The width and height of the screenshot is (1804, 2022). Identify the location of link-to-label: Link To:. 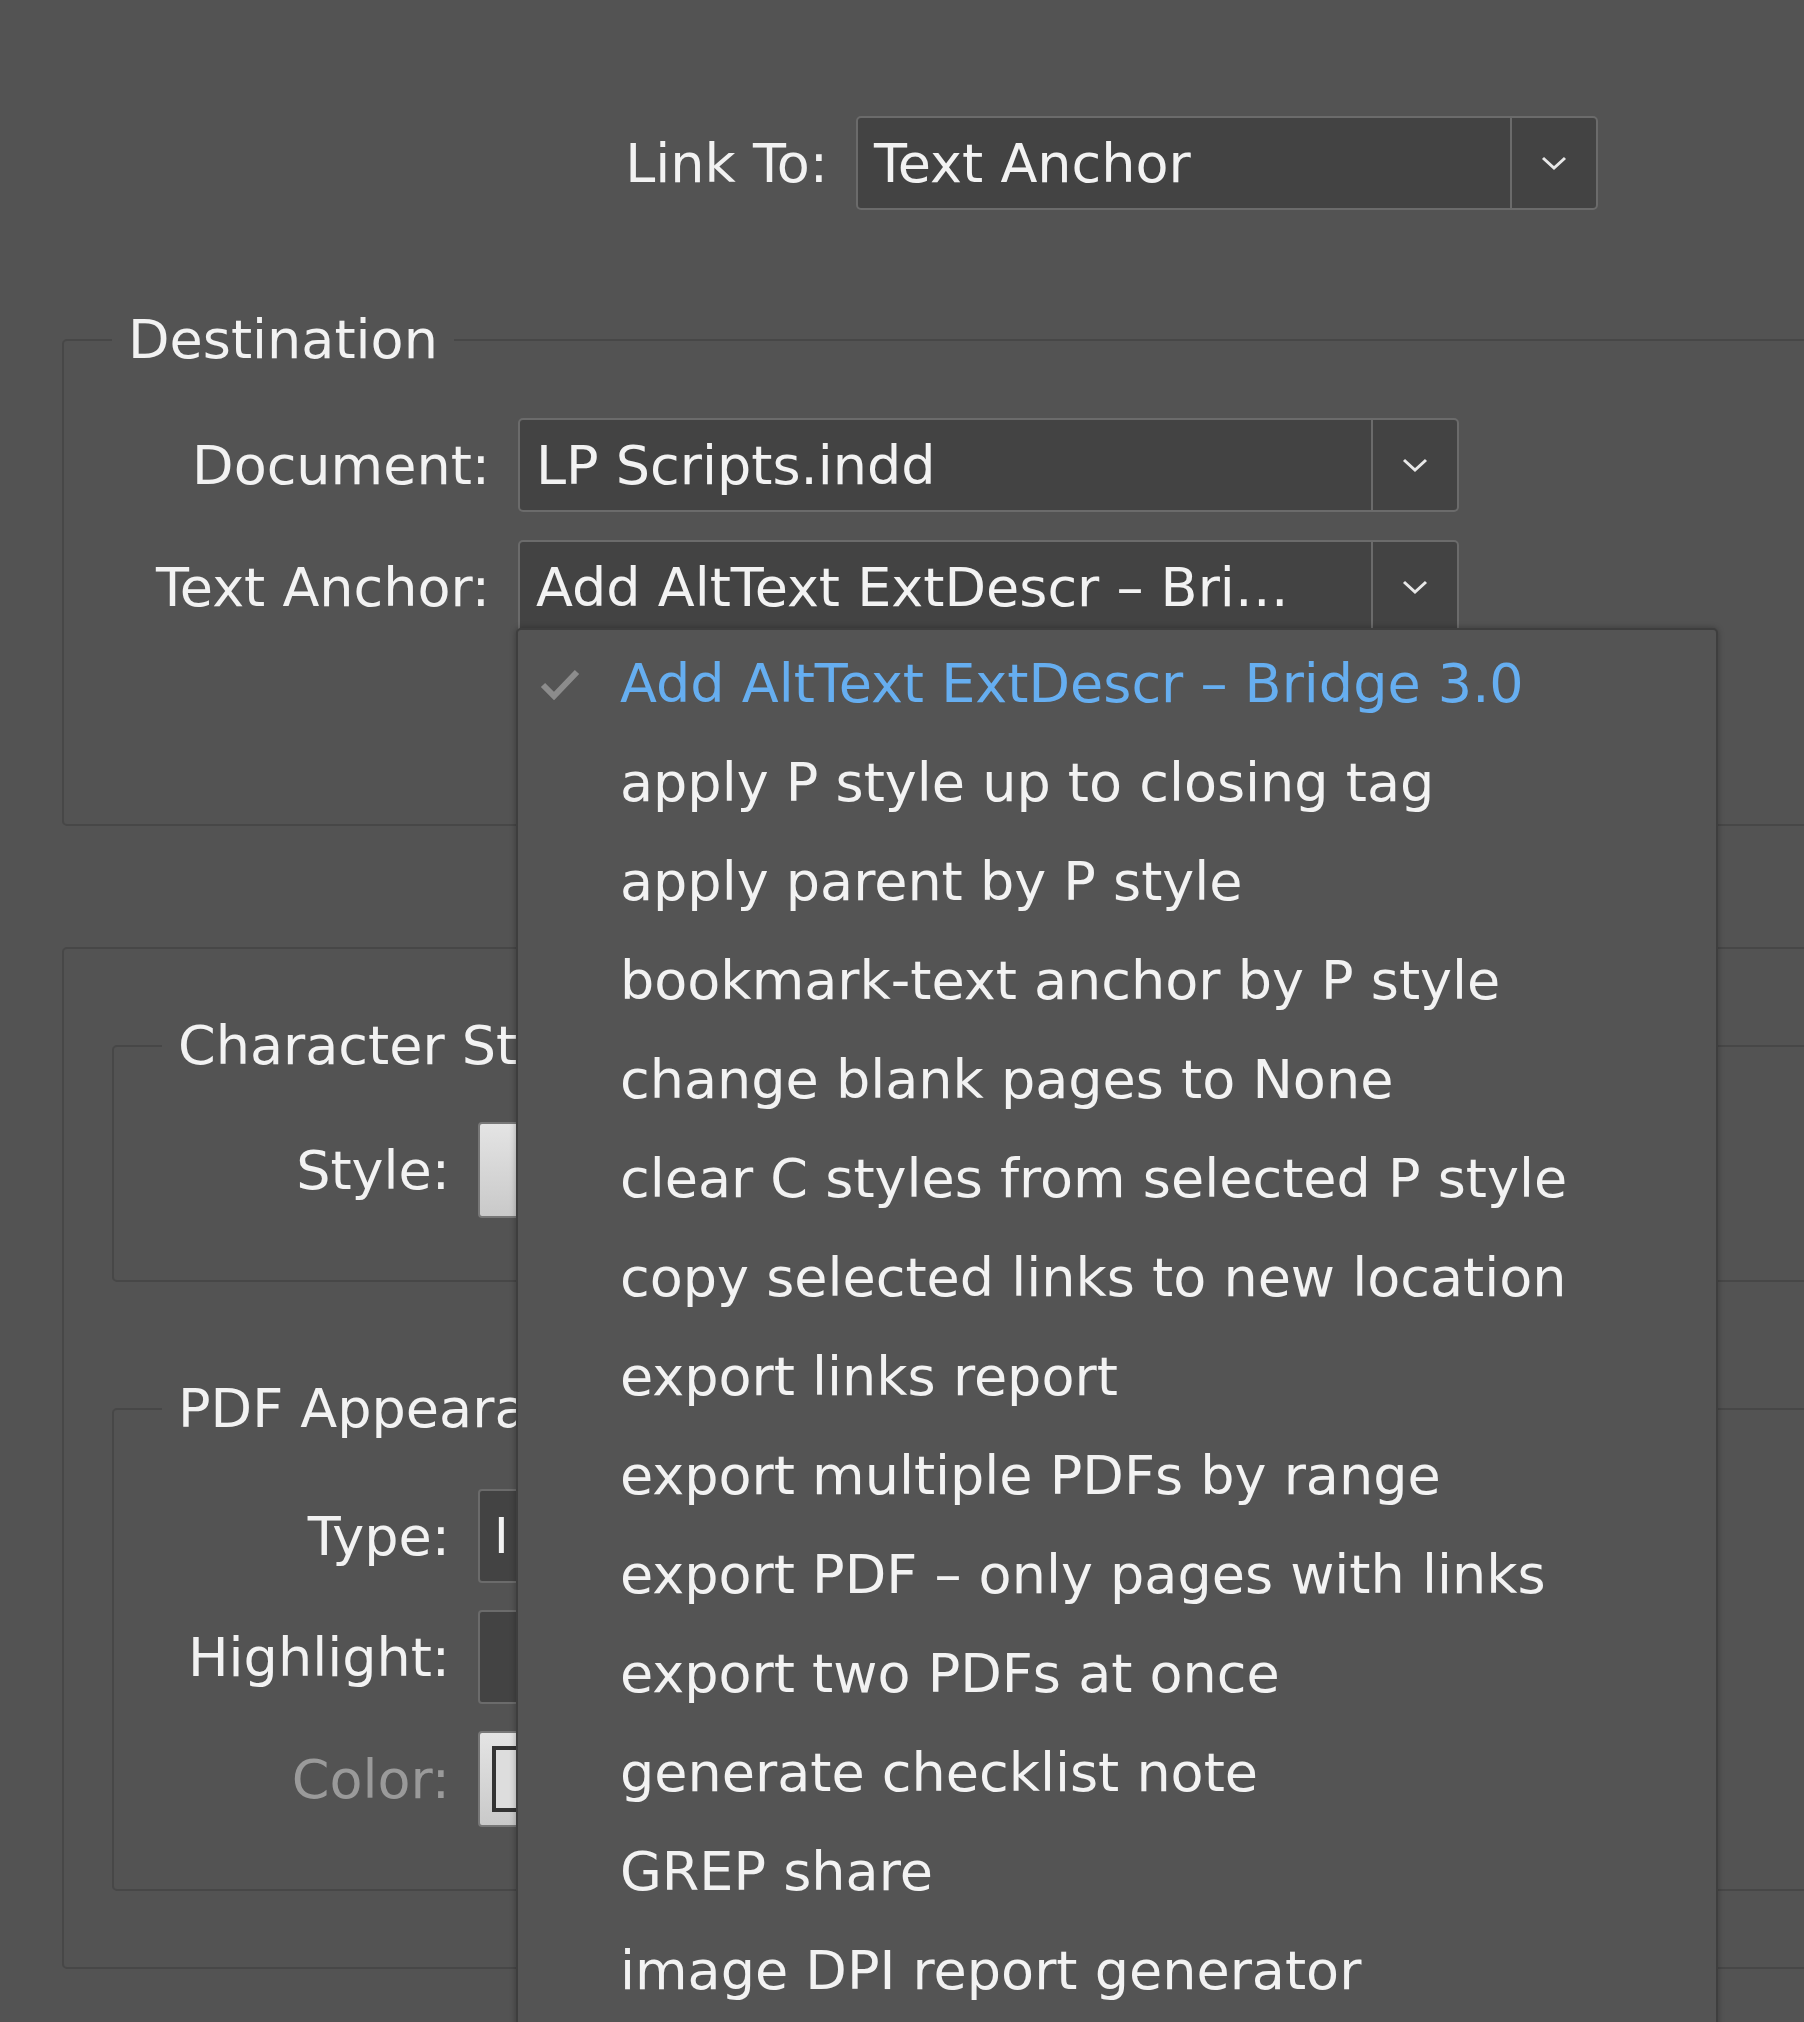
(726, 163).